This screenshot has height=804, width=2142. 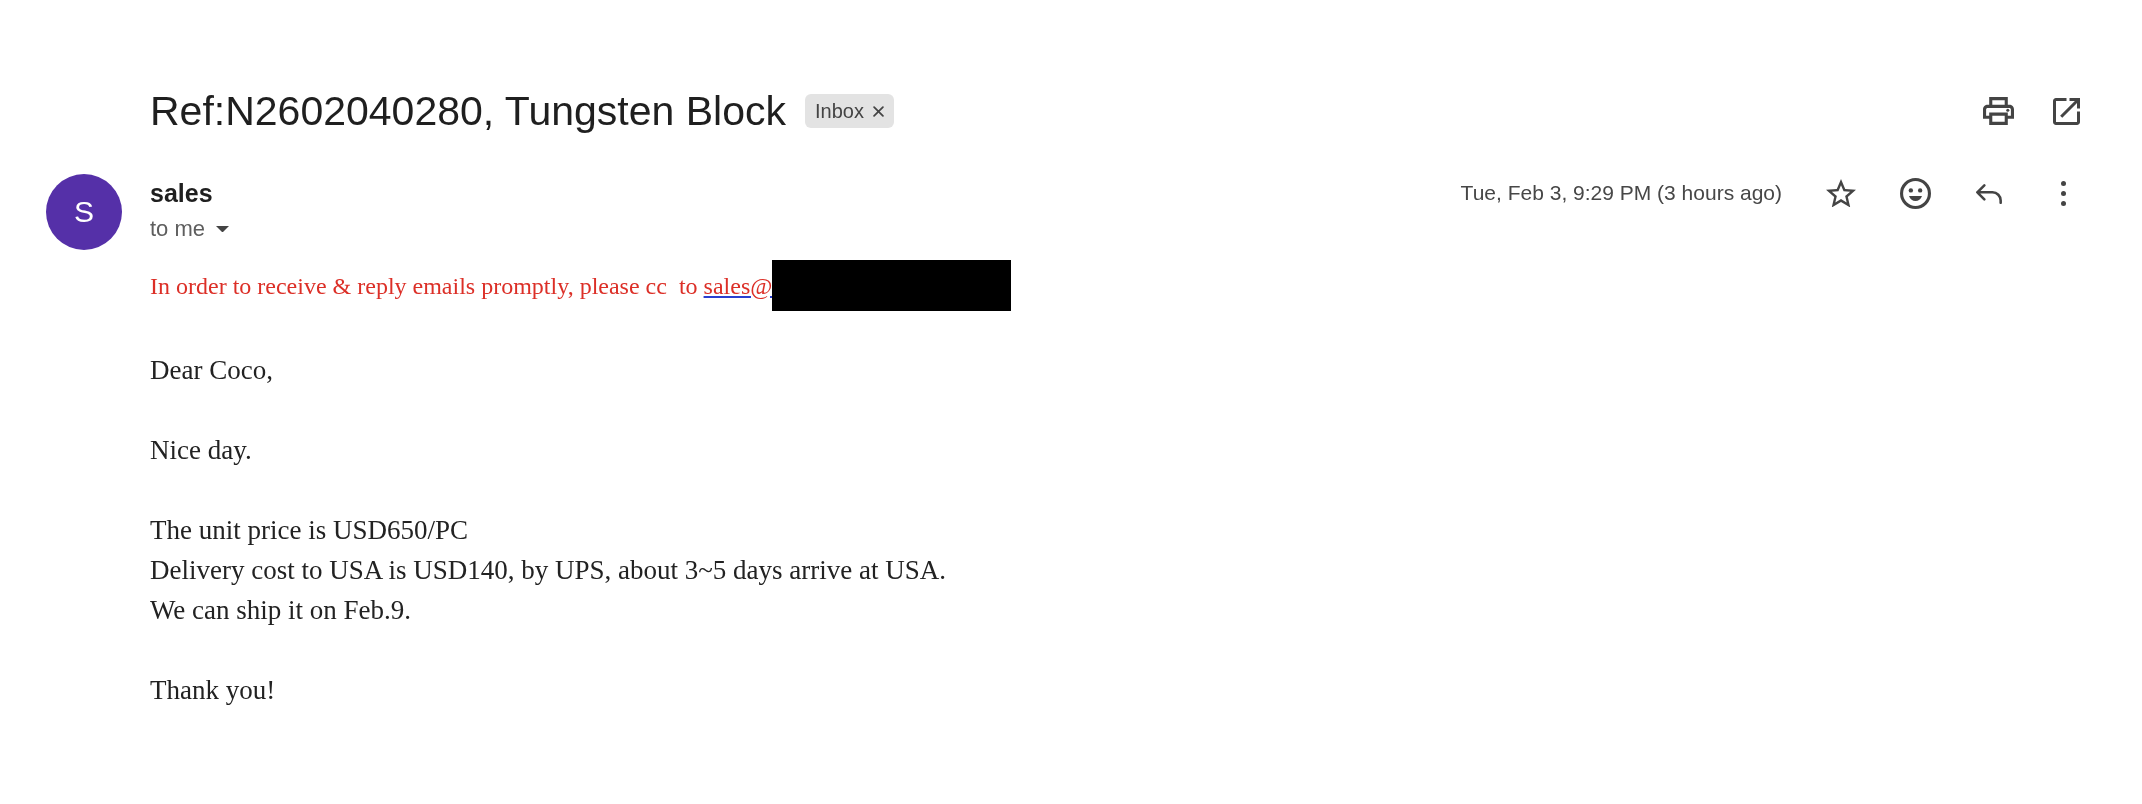 I want to click on caret-icon, so click(x=223, y=229).